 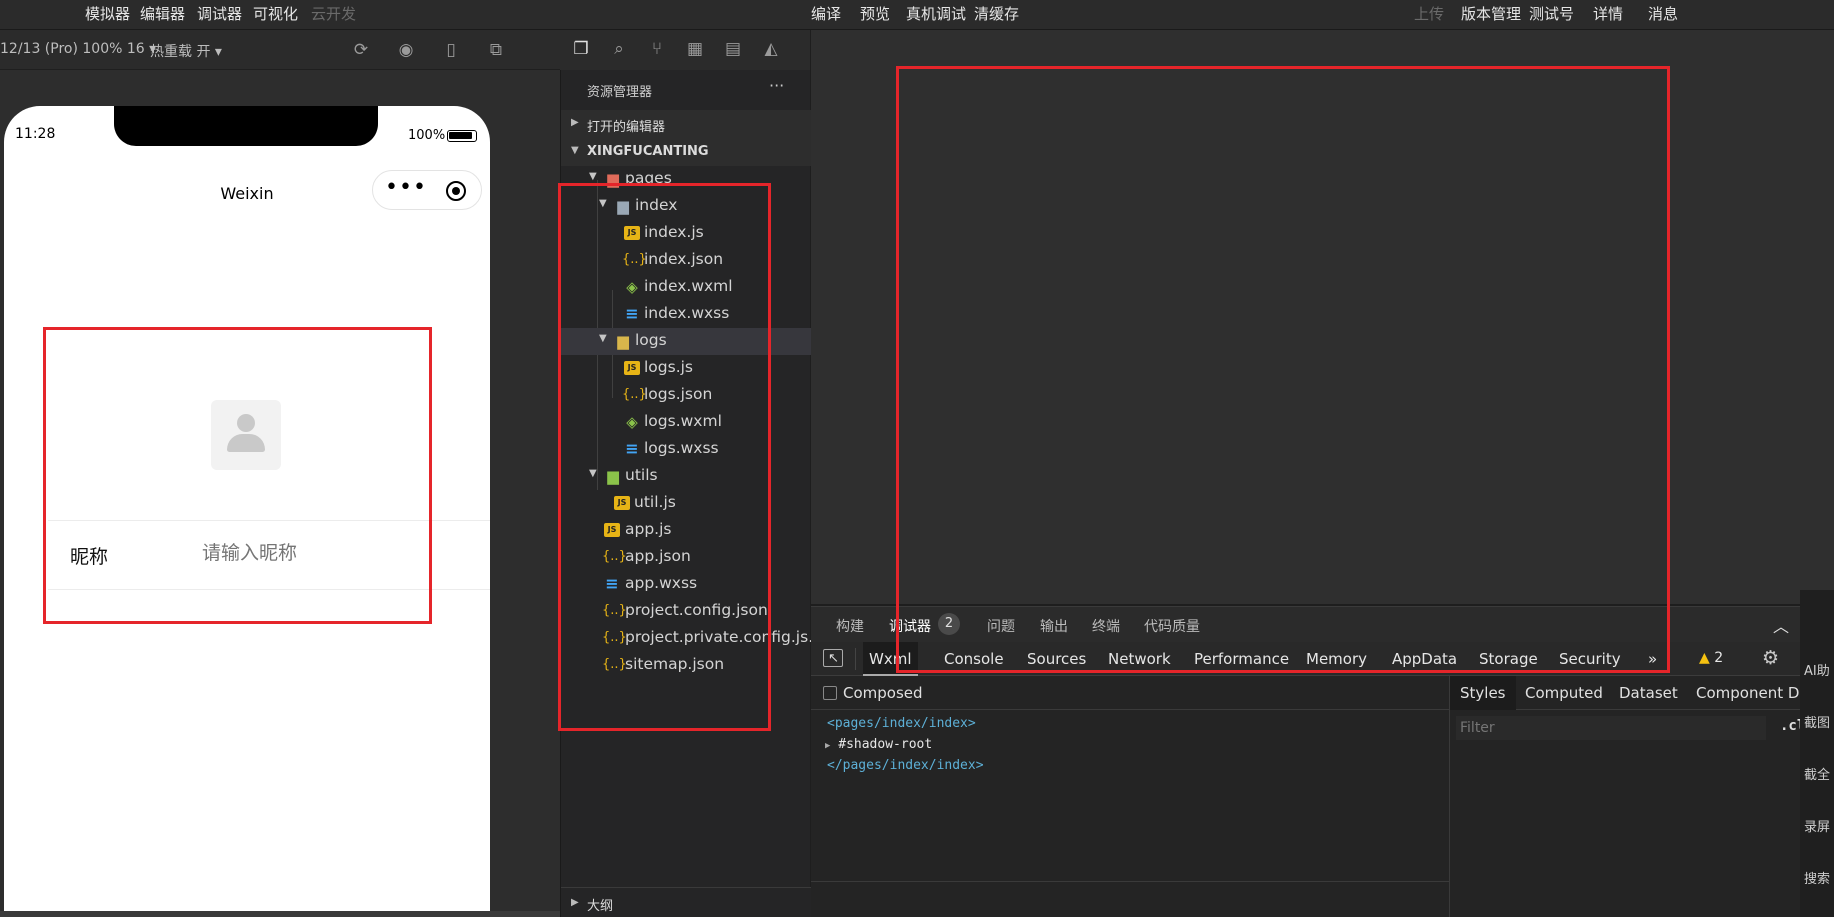 I want to click on tree-file-logs-json: {..} logs.json, so click(x=686, y=395).